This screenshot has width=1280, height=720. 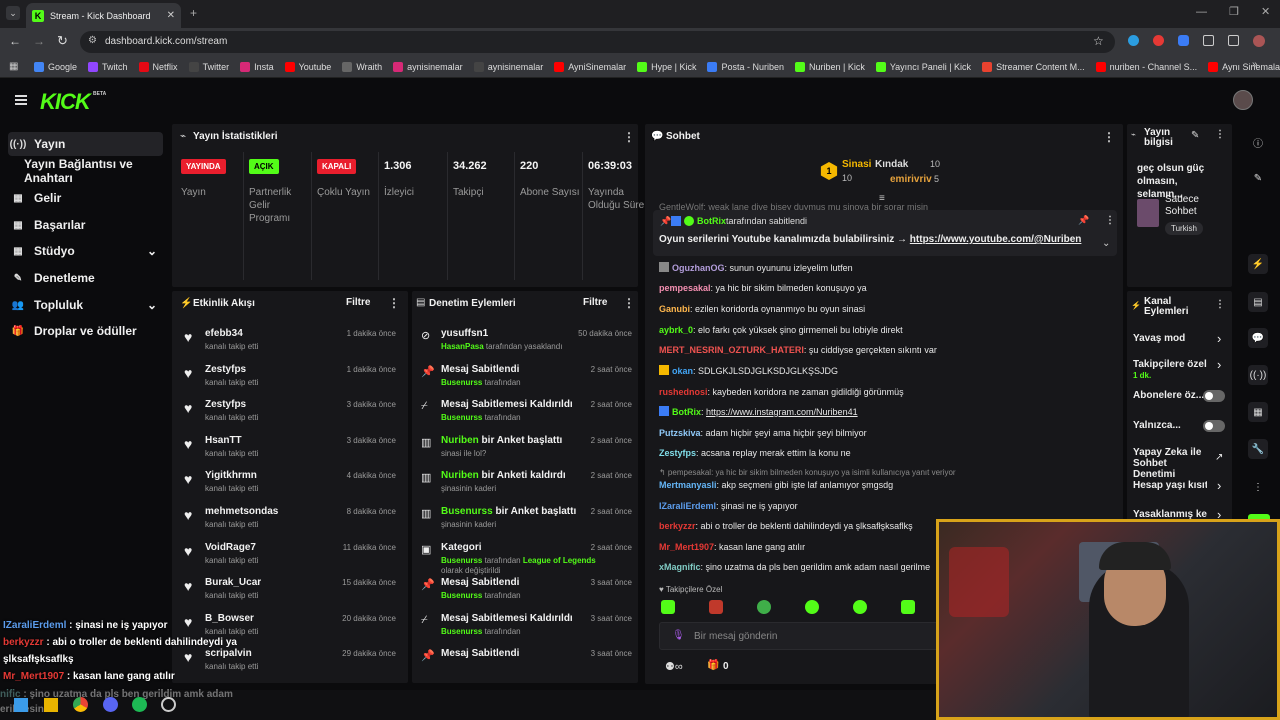 What do you see at coordinates (290, 415) in the screenshot?
I see `activity-item: ♥ Zestyfps kanalı takip etti 3 dakika önce` at bounding box center [290, 415].